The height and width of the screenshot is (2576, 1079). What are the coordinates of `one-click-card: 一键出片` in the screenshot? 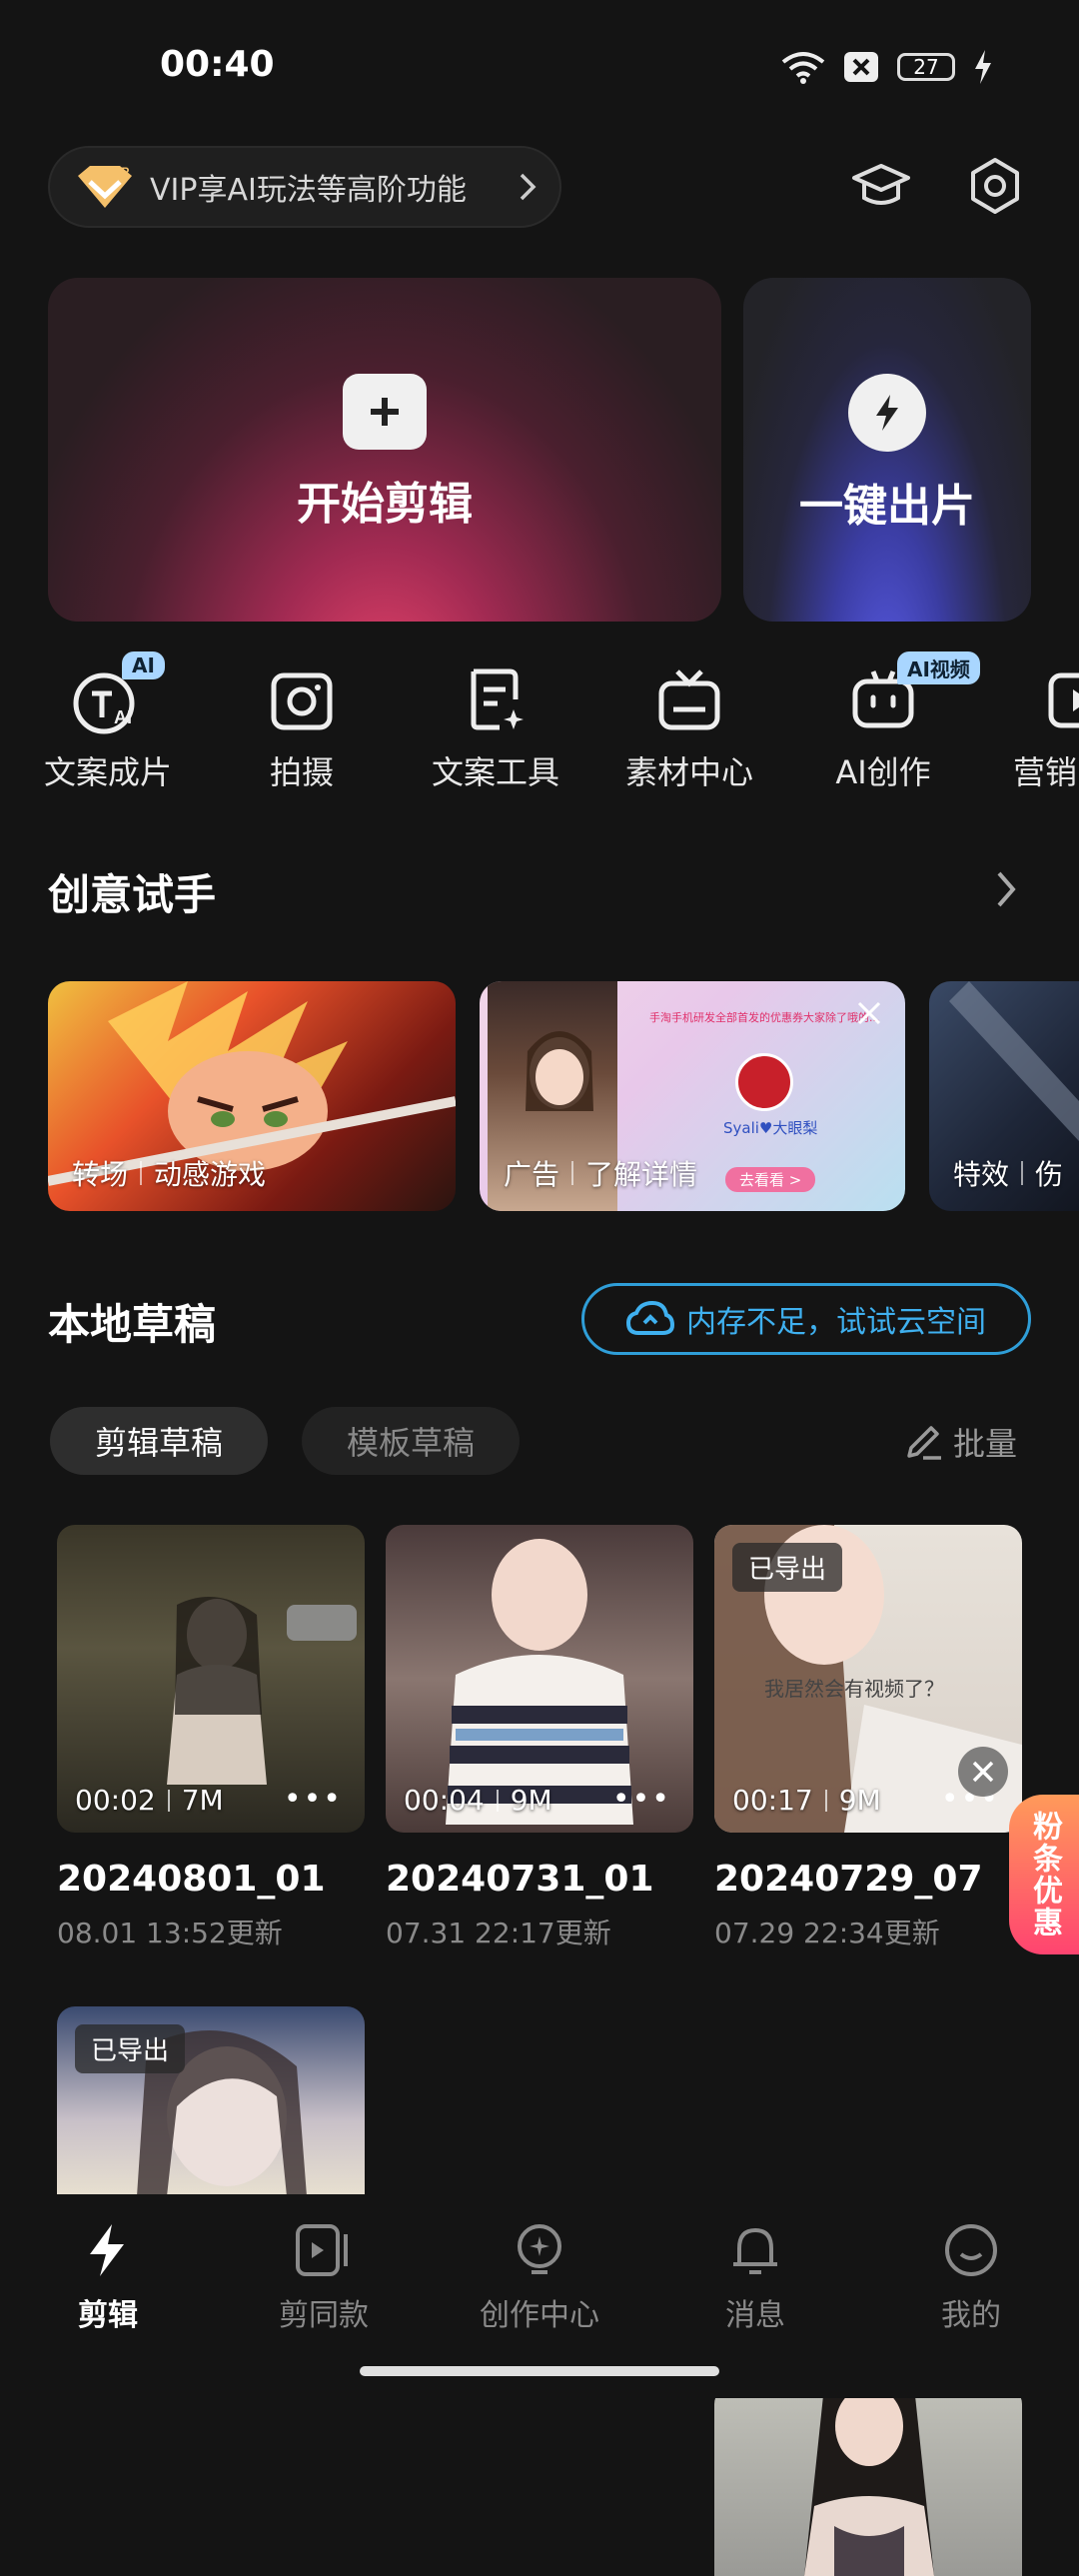 It's located at (887, 450).